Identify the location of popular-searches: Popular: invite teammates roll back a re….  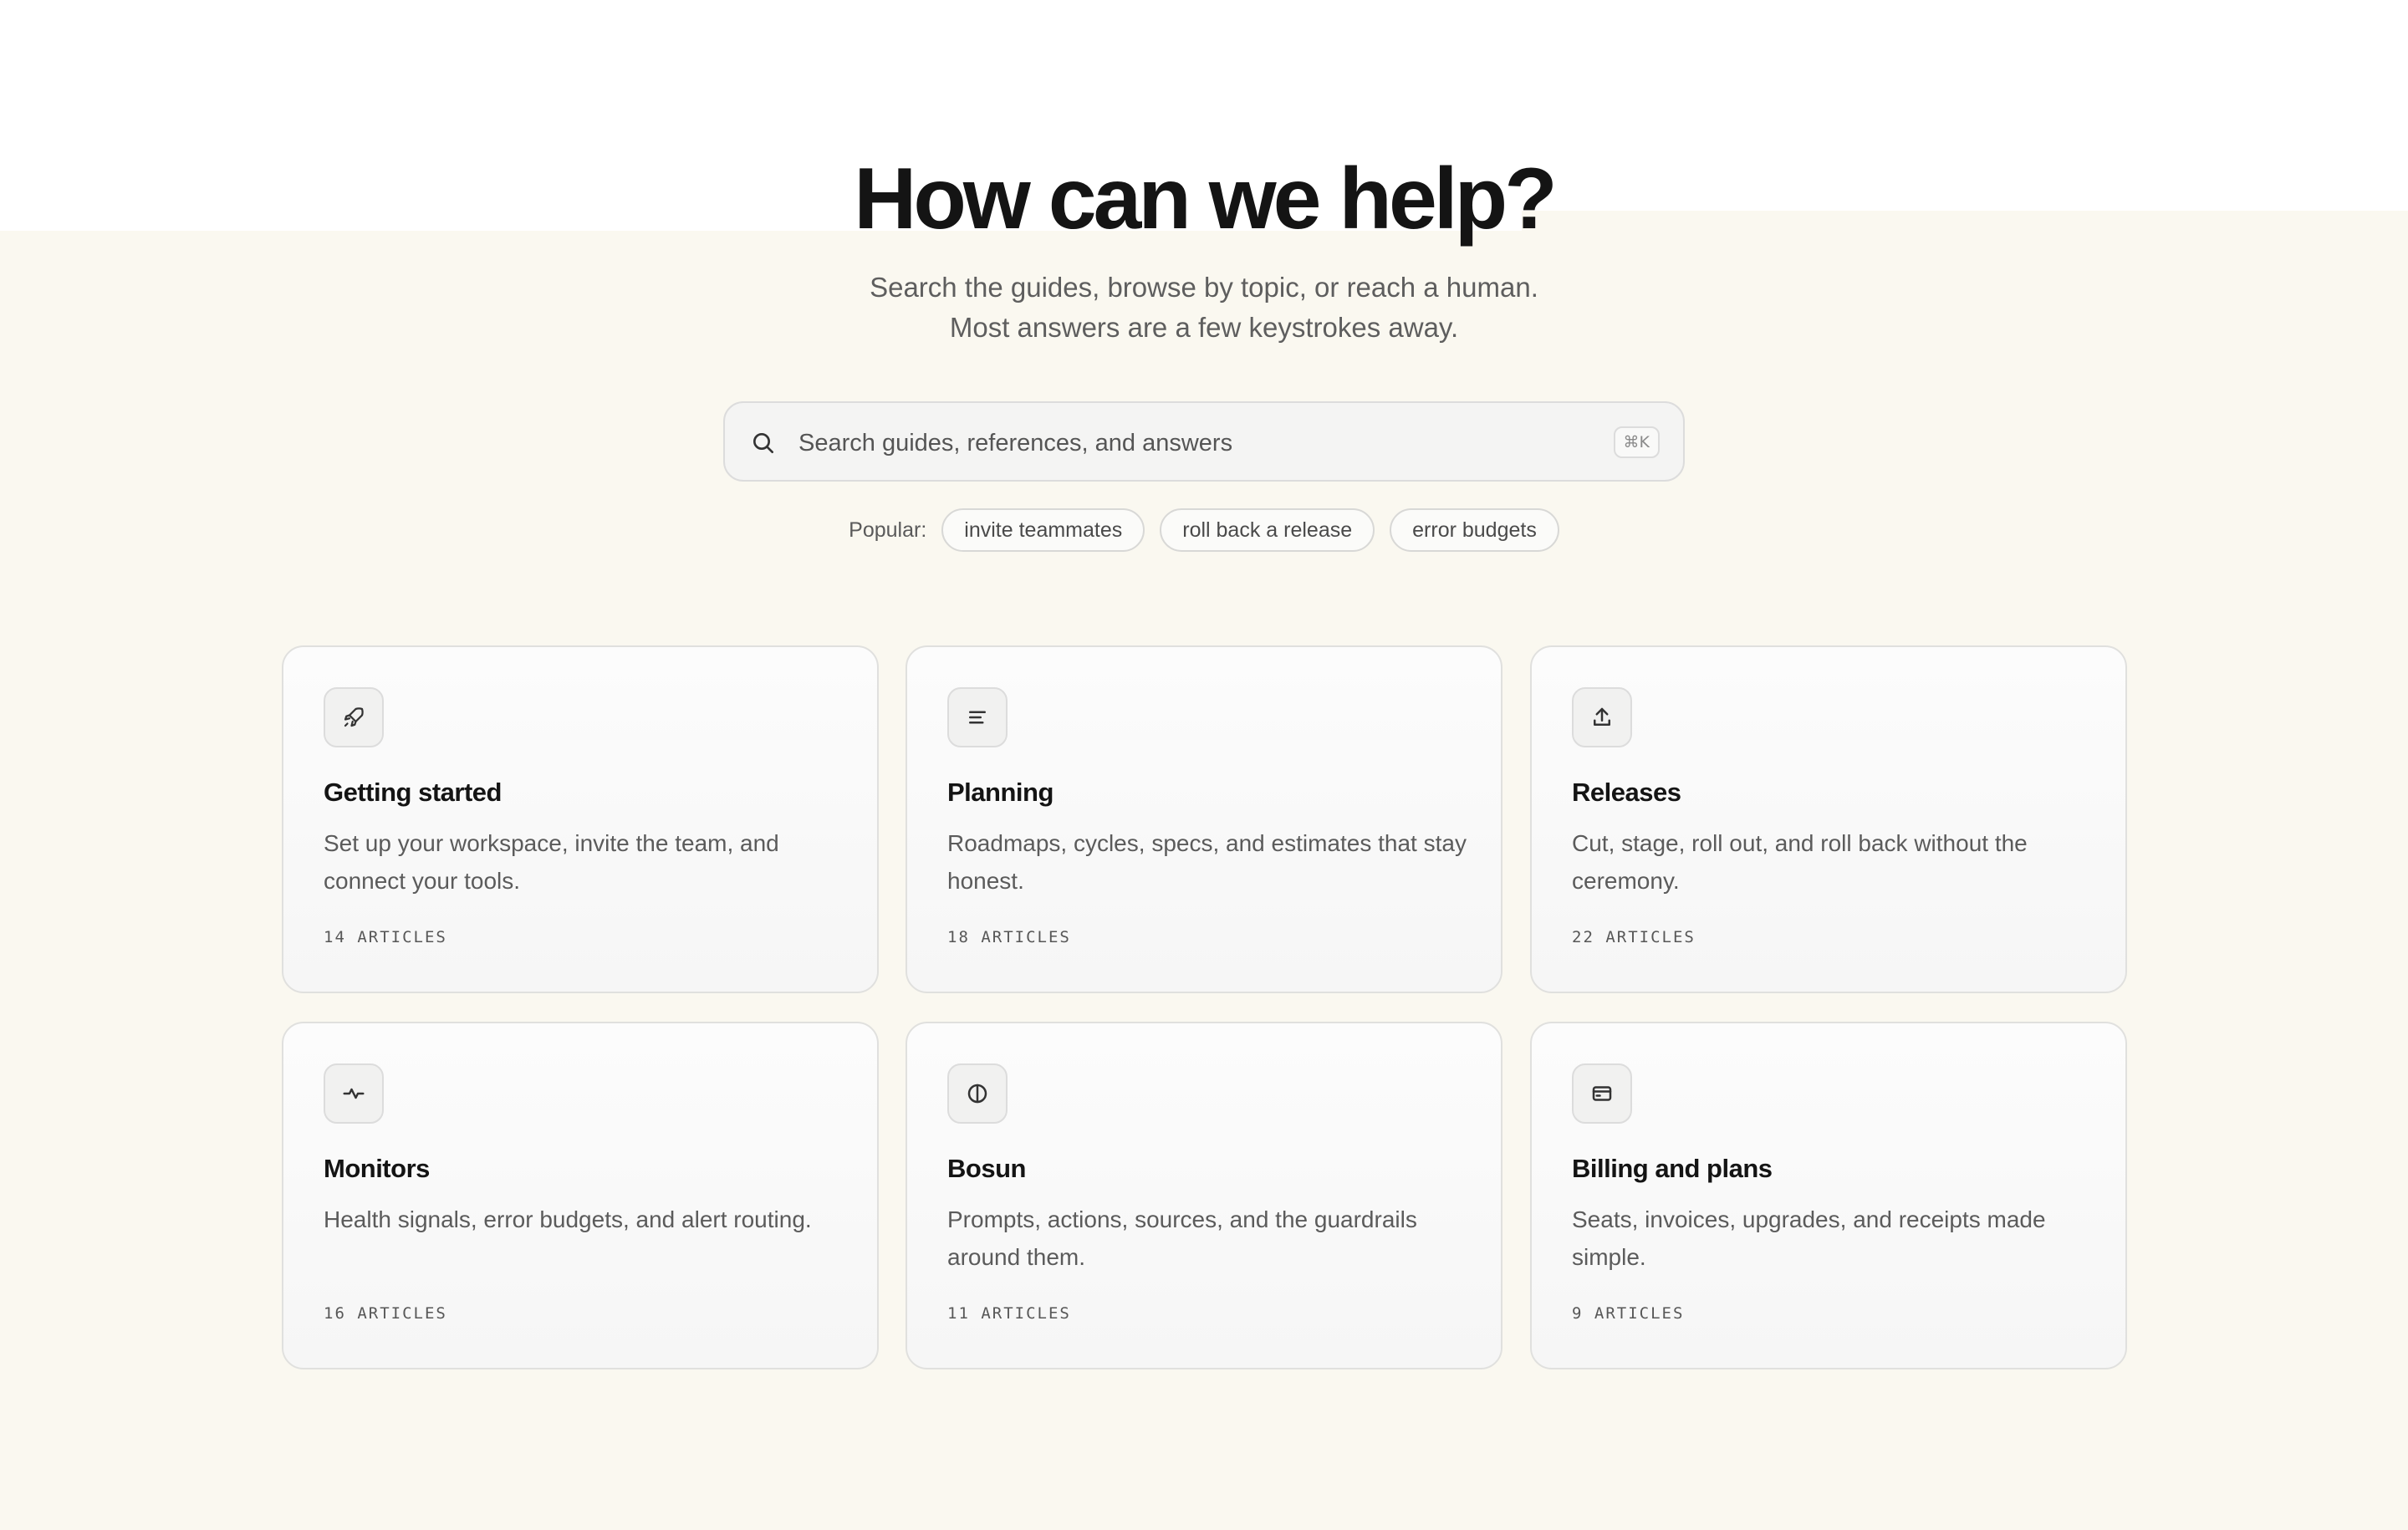
(1204, 530).